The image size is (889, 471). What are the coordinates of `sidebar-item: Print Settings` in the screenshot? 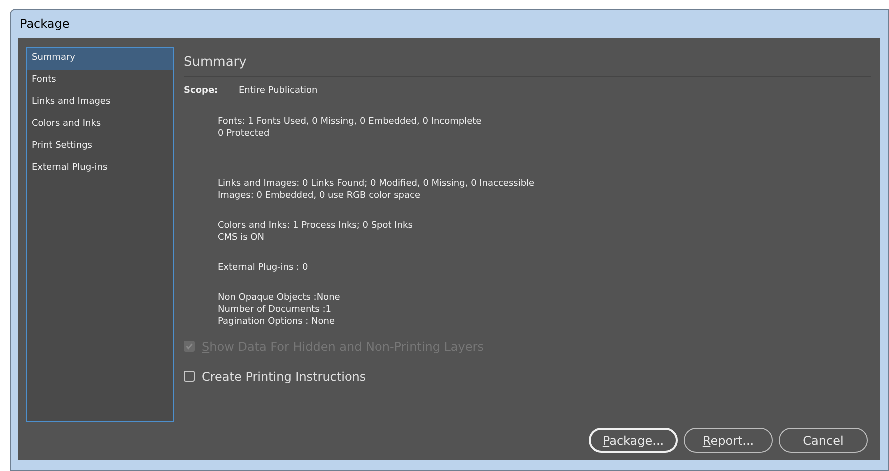 It's located at (100, 147).